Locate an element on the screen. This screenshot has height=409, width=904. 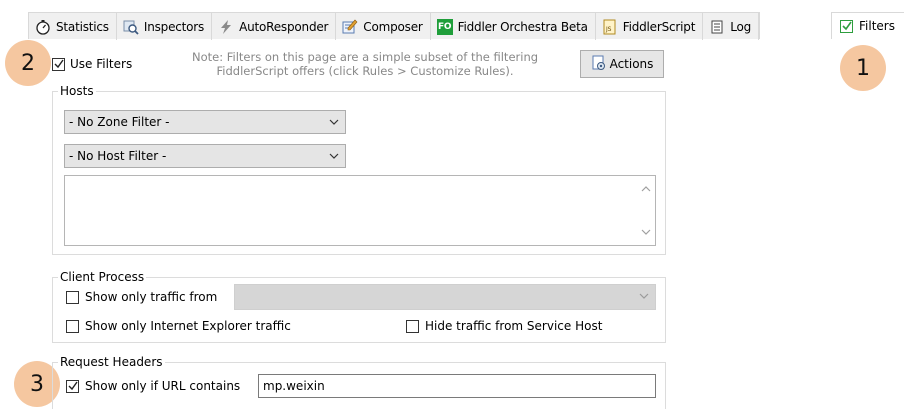
tab-log: Log is located at coordinates (731, 26).